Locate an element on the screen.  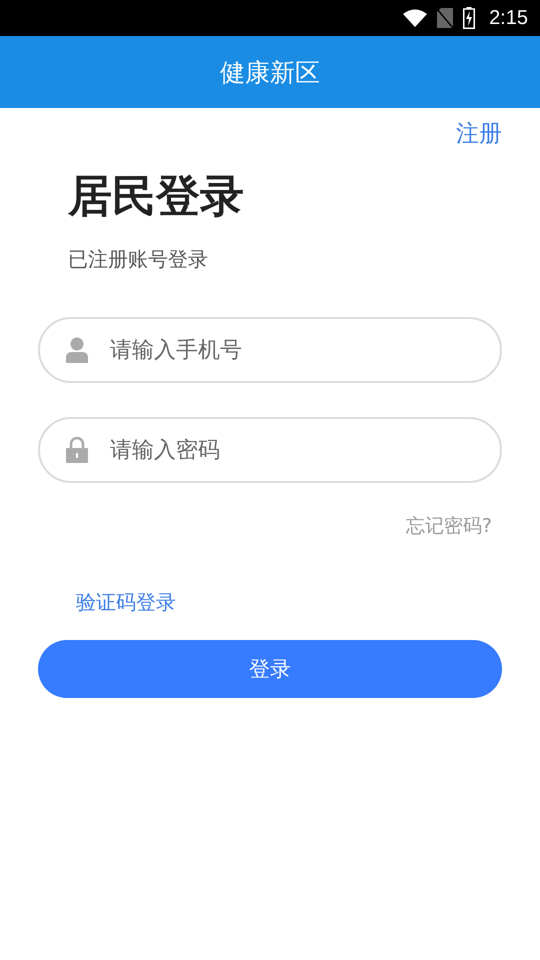
forgot-password-link: 忘记密码? is located at coordinates (449, 526).